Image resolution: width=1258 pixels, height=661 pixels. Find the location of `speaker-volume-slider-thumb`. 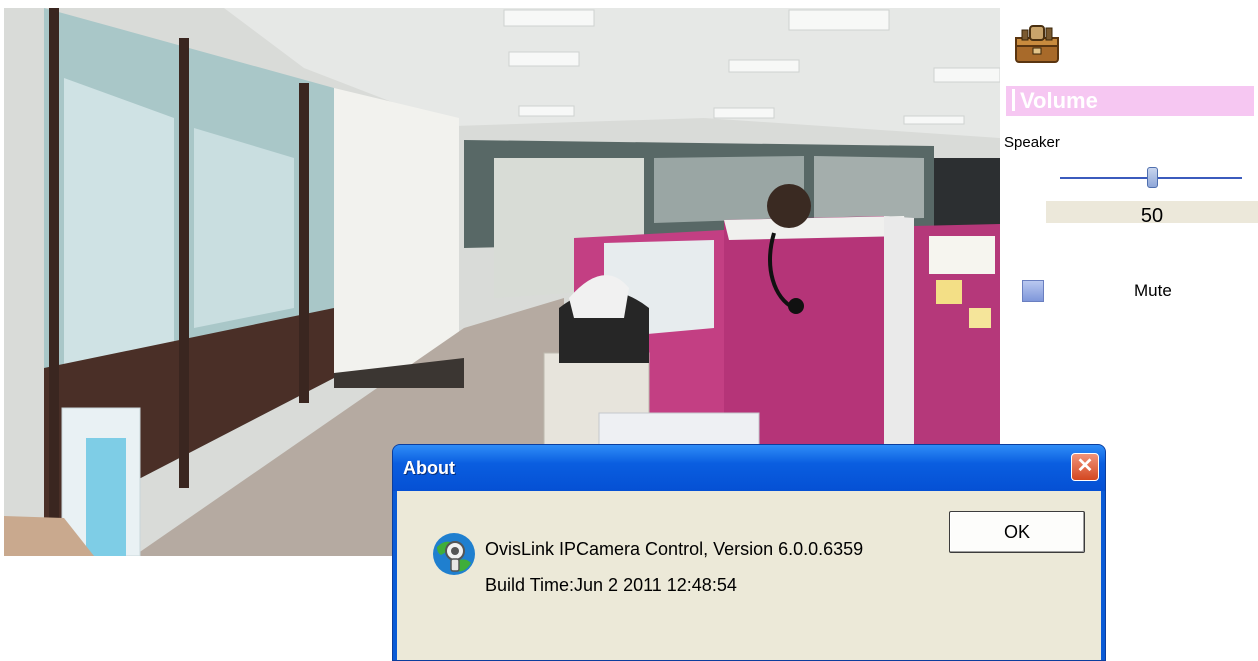

speaker-volume-slider-thumb is located at coordinates (1152, 177).